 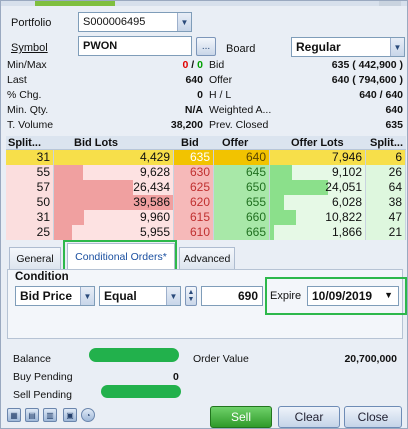 I want to click on info-row-tvolume: T. Volume 38,200, so click(x=105, y=125).